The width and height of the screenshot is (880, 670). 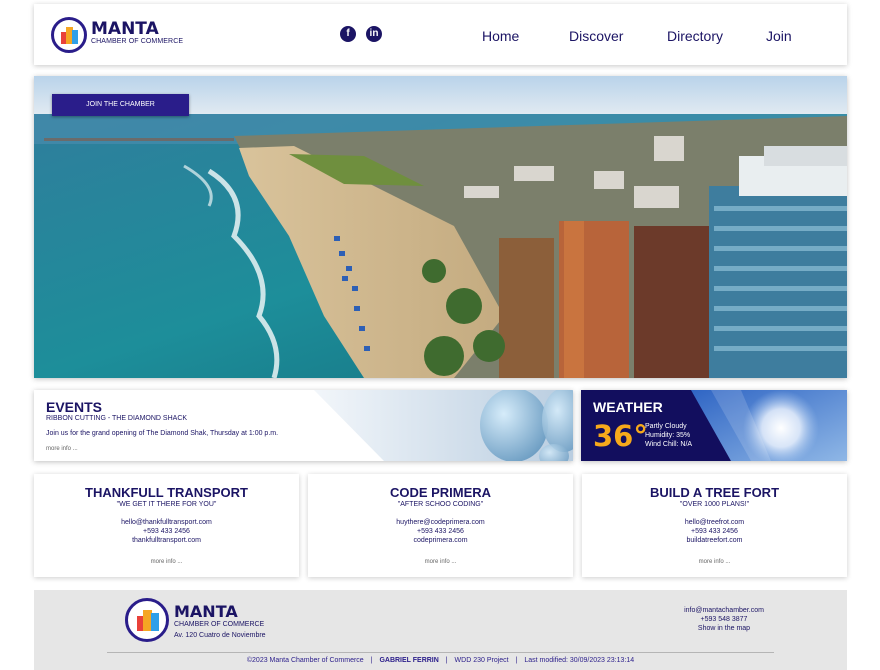 I want to click on show-map-link: Show in the map, so click(x=724, y=628).